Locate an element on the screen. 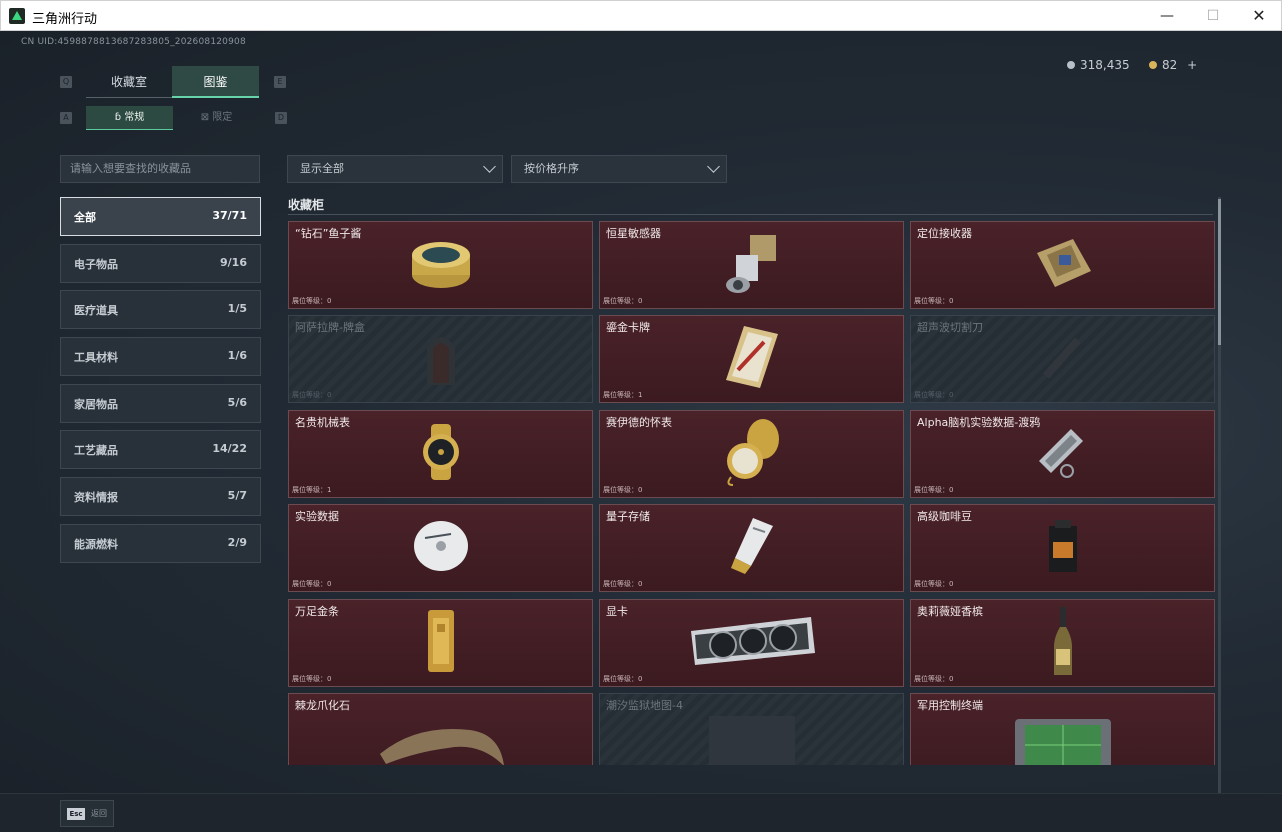 The image size is (1282, 832). category-count: 37/71 is located at coordinates (229, 215).